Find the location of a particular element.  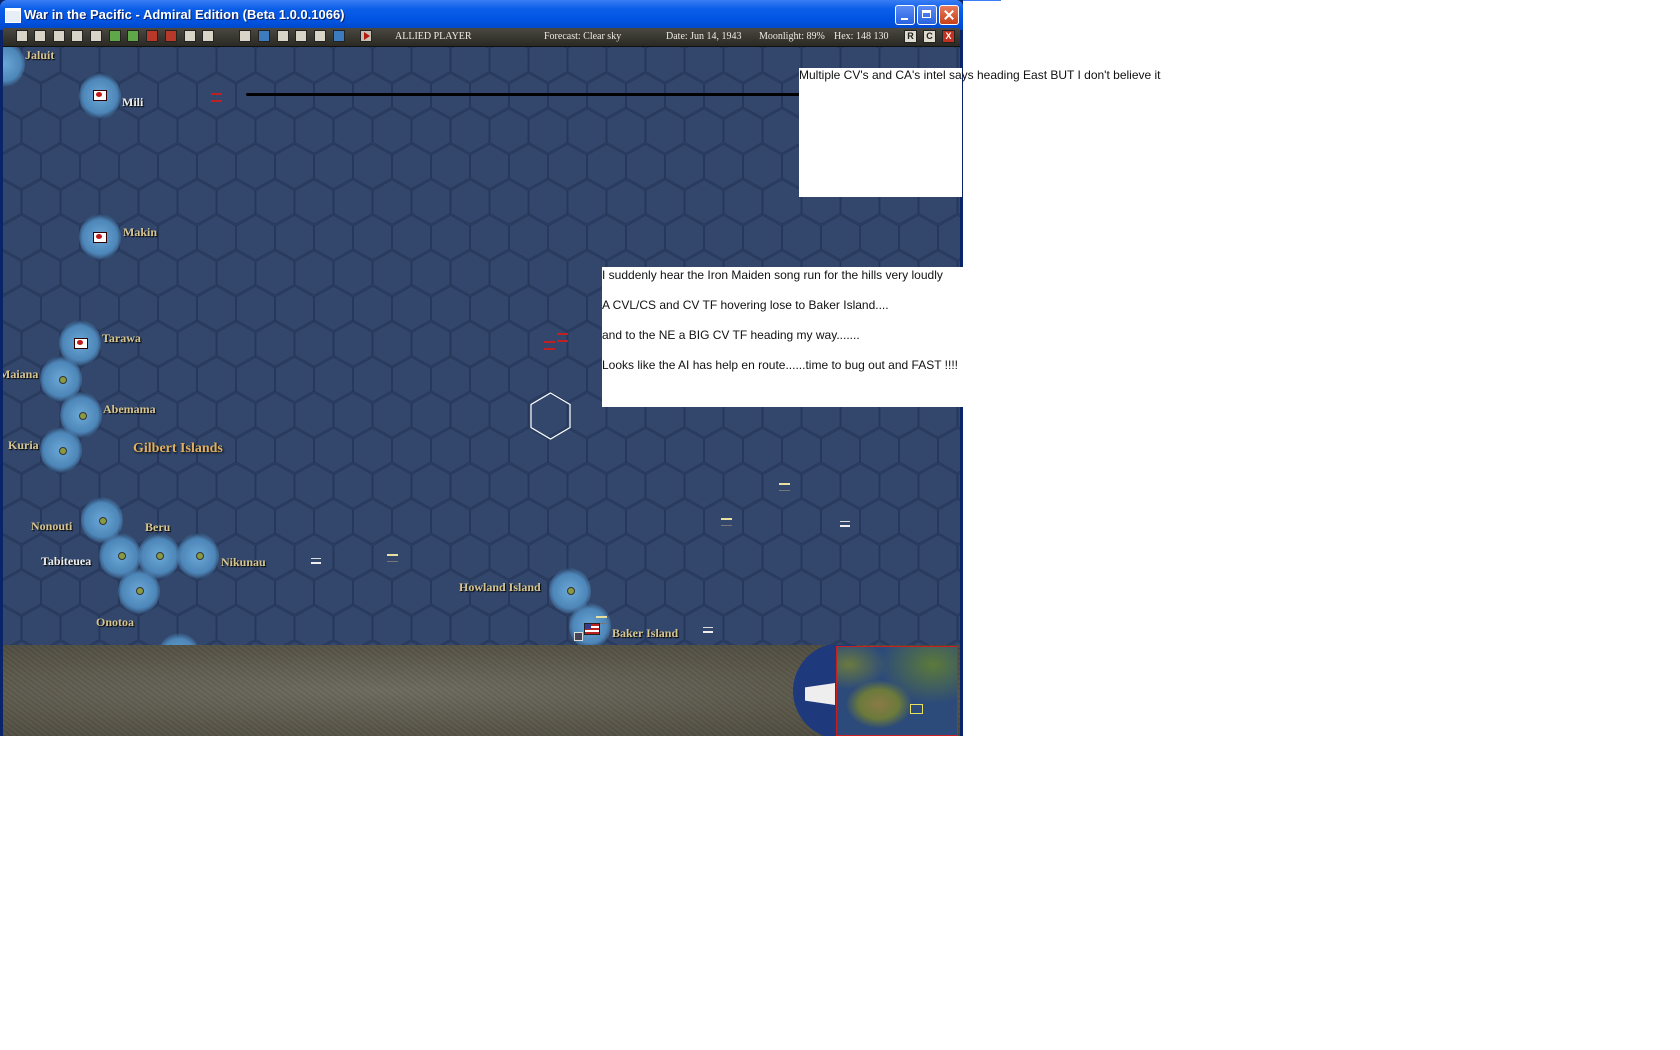

airfield-icon is located at coordinates (578, 636).